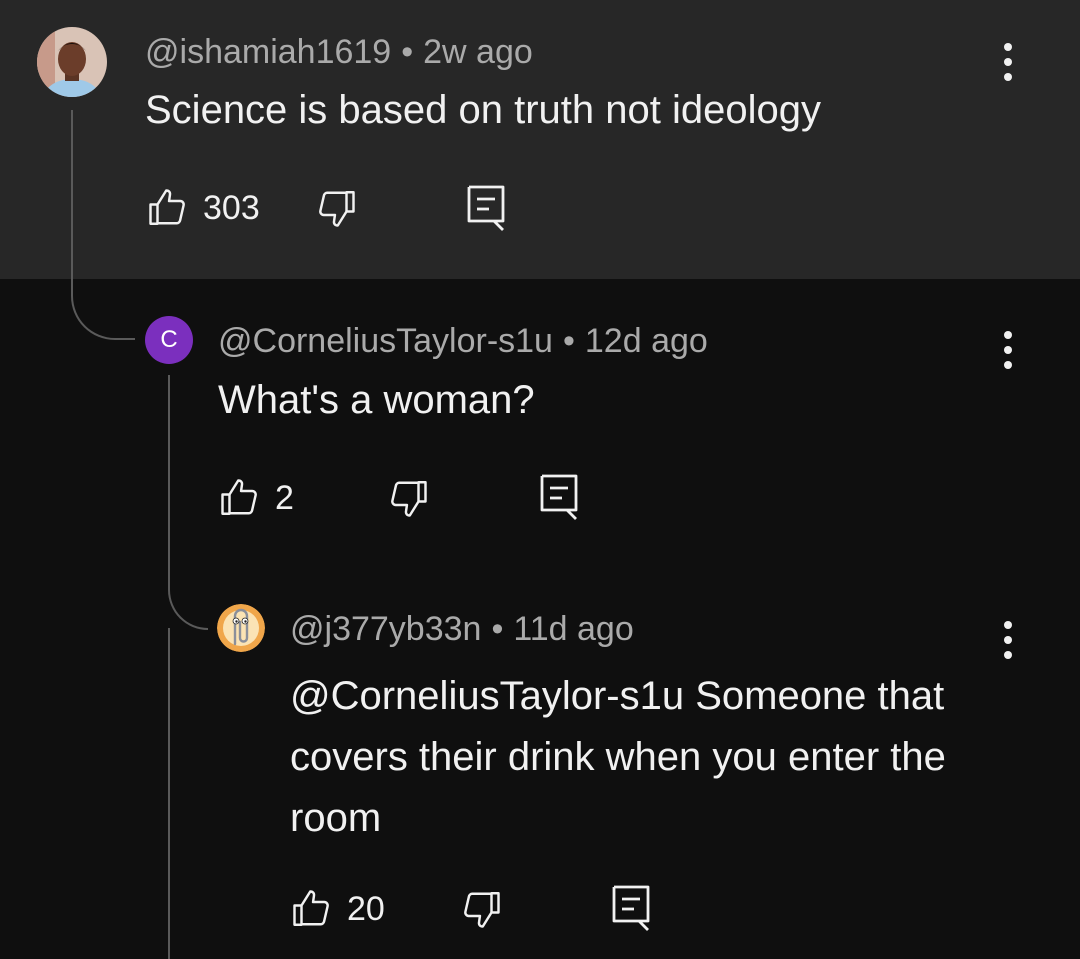 The width and height of the screenshot is (1080, 959). Describe the element at coordinates (385, 341) in the screenshot. I see `comment-author: @CorneliusTaylor-s1u` at that location.